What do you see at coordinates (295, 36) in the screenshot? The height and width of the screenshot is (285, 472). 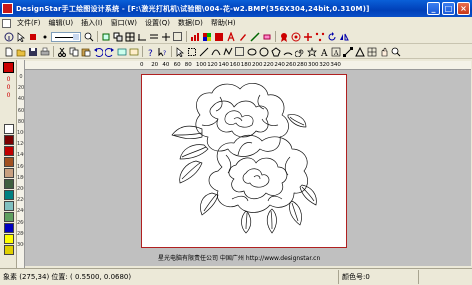 I see `target-icon` at bounding box center [295, 36].